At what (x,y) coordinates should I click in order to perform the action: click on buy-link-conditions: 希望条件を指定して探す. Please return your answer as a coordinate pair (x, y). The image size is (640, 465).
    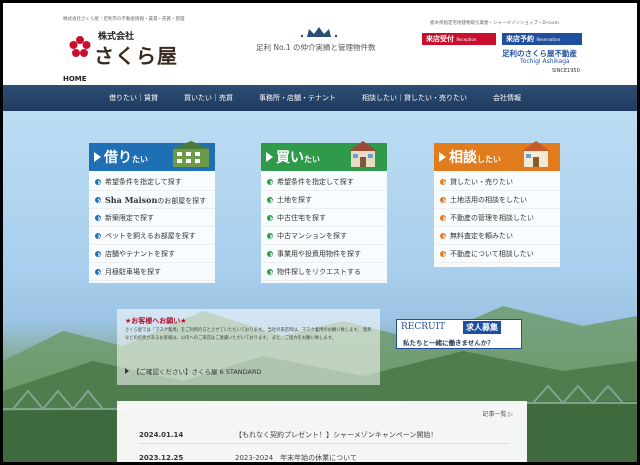
    Looking at the image, I should click on (324, 182).